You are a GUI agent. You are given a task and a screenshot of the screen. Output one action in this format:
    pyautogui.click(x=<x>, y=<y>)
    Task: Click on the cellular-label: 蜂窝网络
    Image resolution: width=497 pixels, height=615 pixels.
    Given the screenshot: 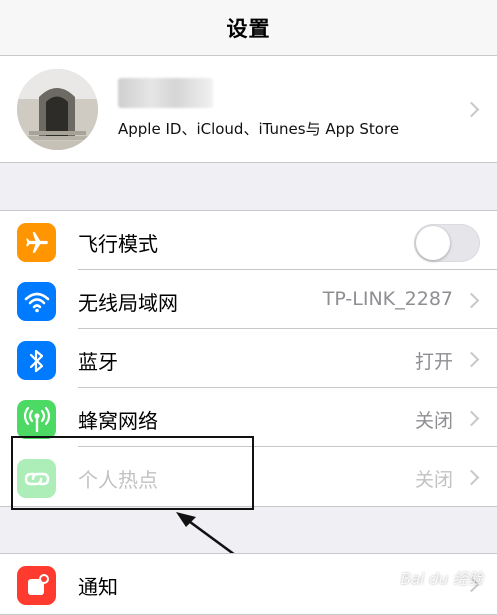 What is the action you would take?
    pyautogui.click(x=118, y=421)
    